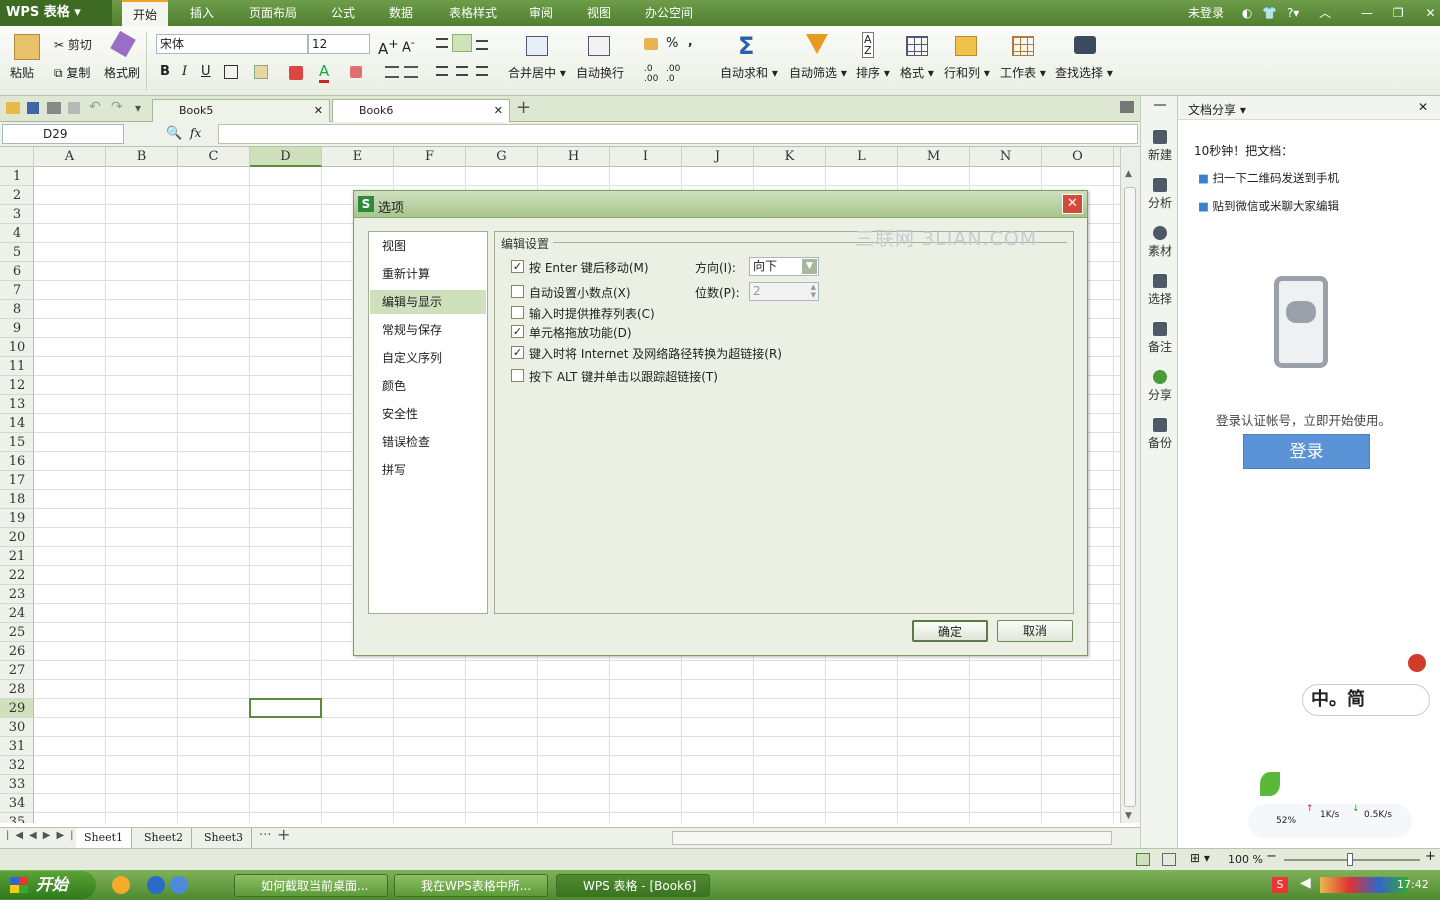 This screenshot has height=900, width=1440. What do you see at coordinates (16, 271) in the screenshot?
I see `row-header-6: 6` at bounding box center [16, 271].